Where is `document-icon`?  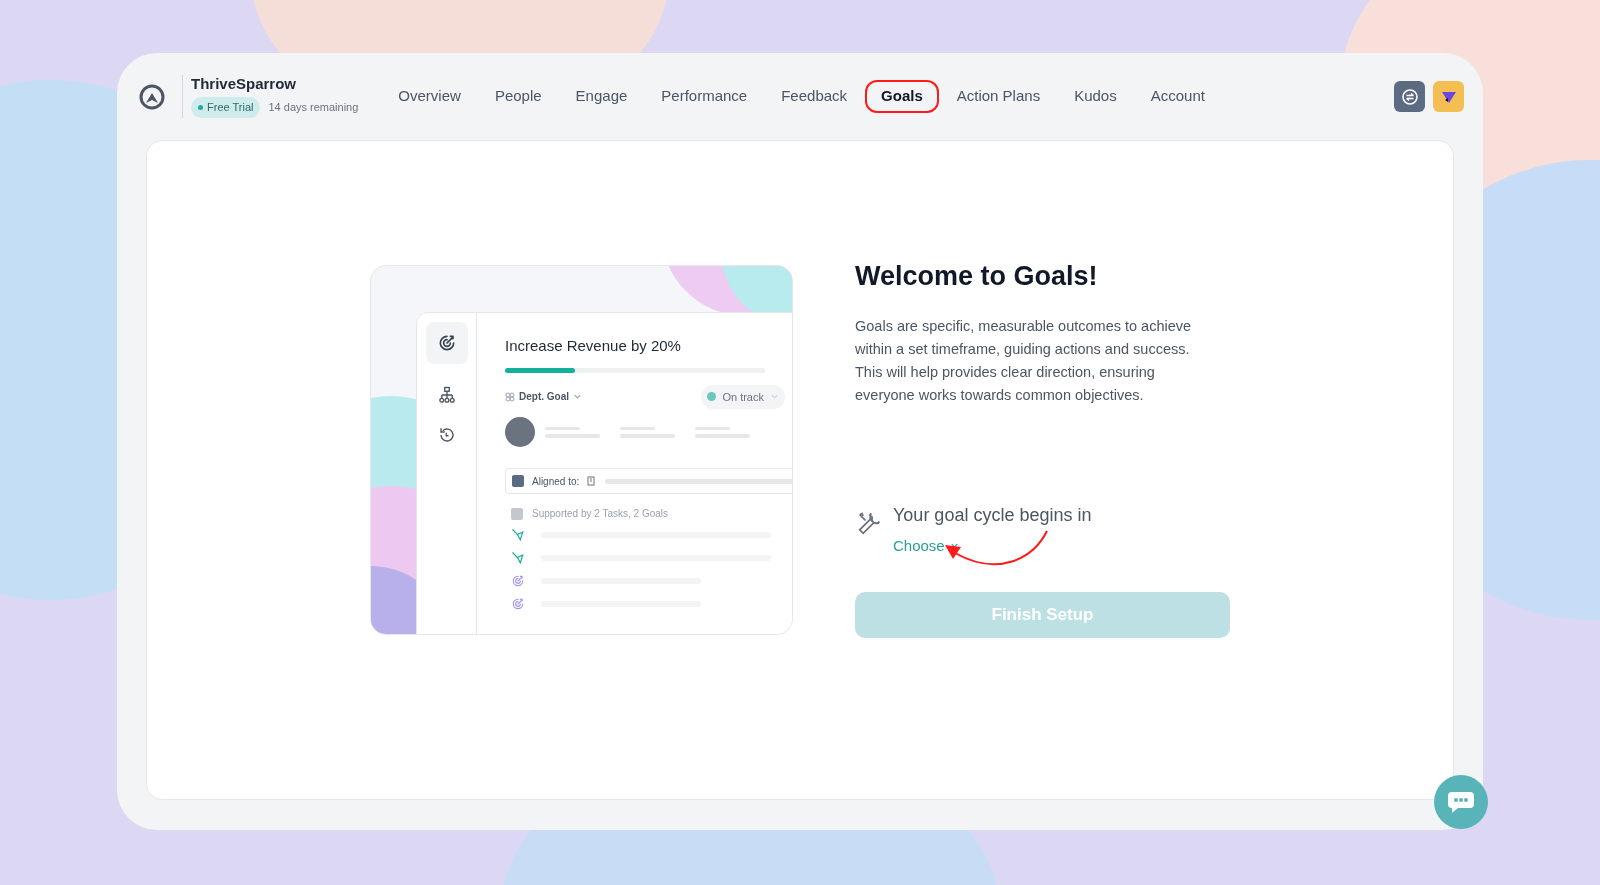 document-icon is located at coordinates (592, 481).